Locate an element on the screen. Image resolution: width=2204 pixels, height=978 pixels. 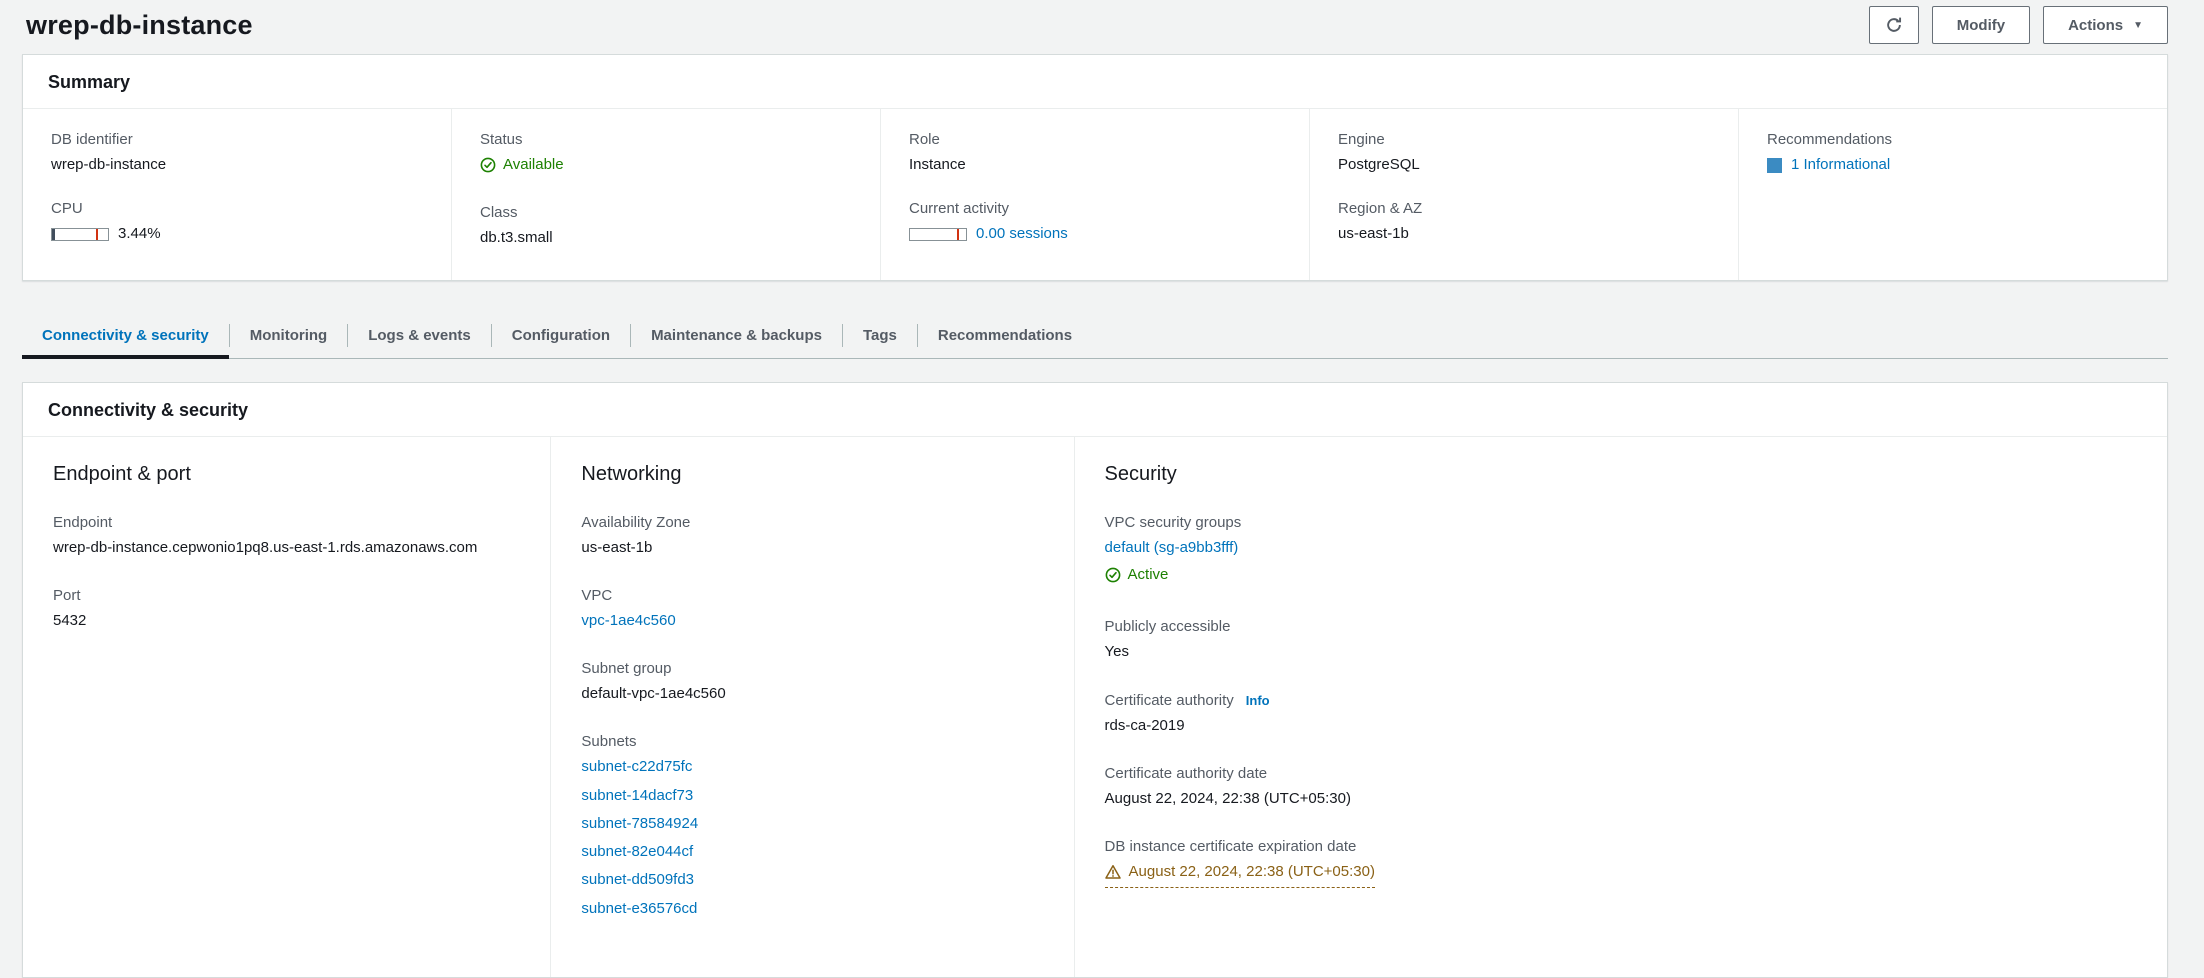
summary-panel-header: Summary is located at coordinates (1095, 82).